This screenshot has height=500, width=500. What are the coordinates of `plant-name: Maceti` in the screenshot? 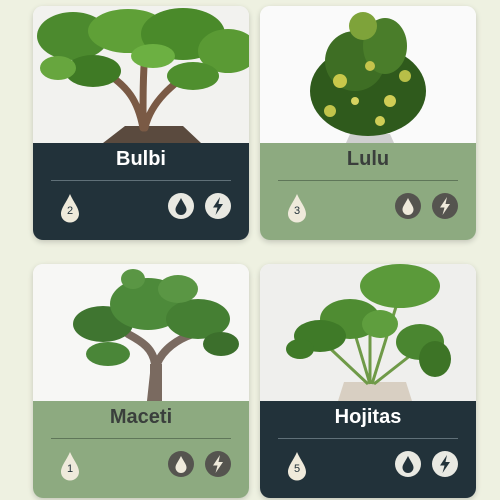 It's located at (141, 417).